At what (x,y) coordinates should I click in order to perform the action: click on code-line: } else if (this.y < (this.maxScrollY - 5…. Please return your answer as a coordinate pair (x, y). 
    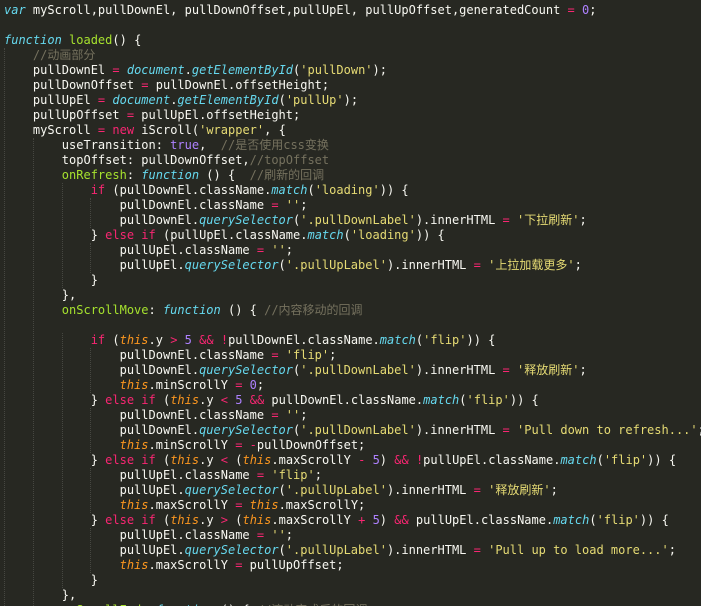
    Looking at the image, I should click on (340, 460).